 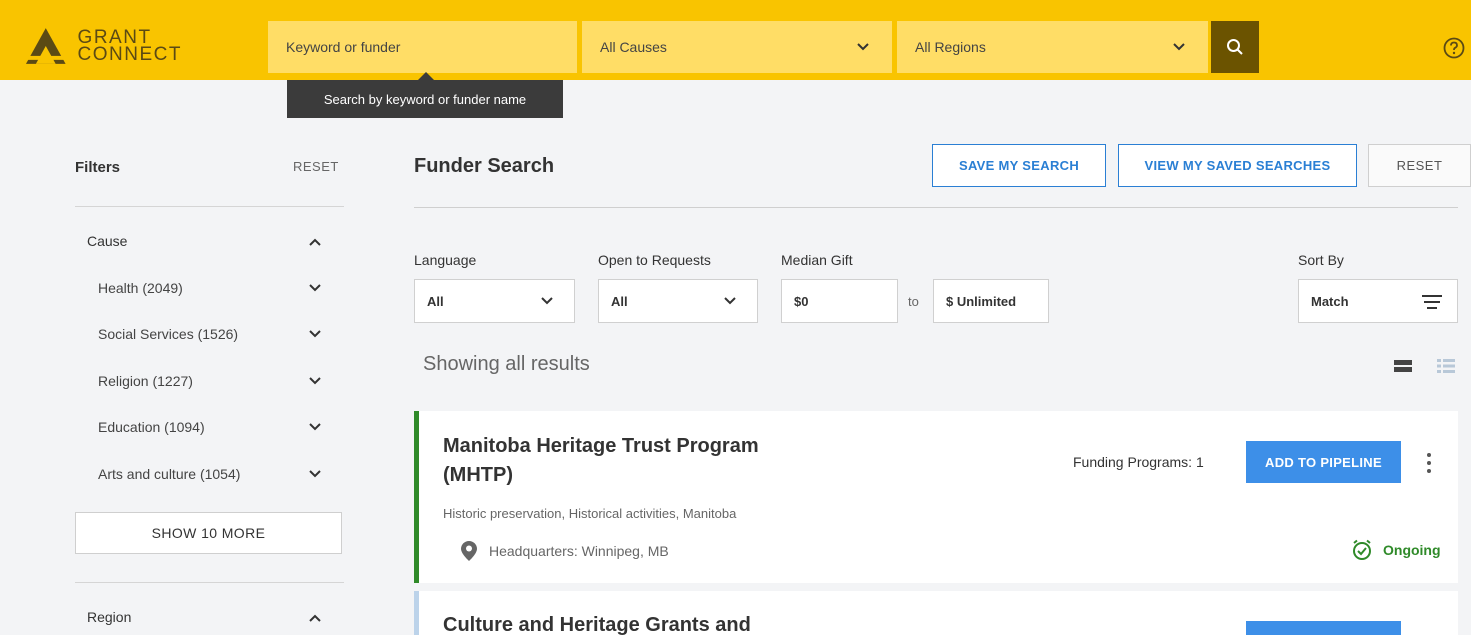 I want to click on filters-reset-button: RESET, so click(x=316, y=166).